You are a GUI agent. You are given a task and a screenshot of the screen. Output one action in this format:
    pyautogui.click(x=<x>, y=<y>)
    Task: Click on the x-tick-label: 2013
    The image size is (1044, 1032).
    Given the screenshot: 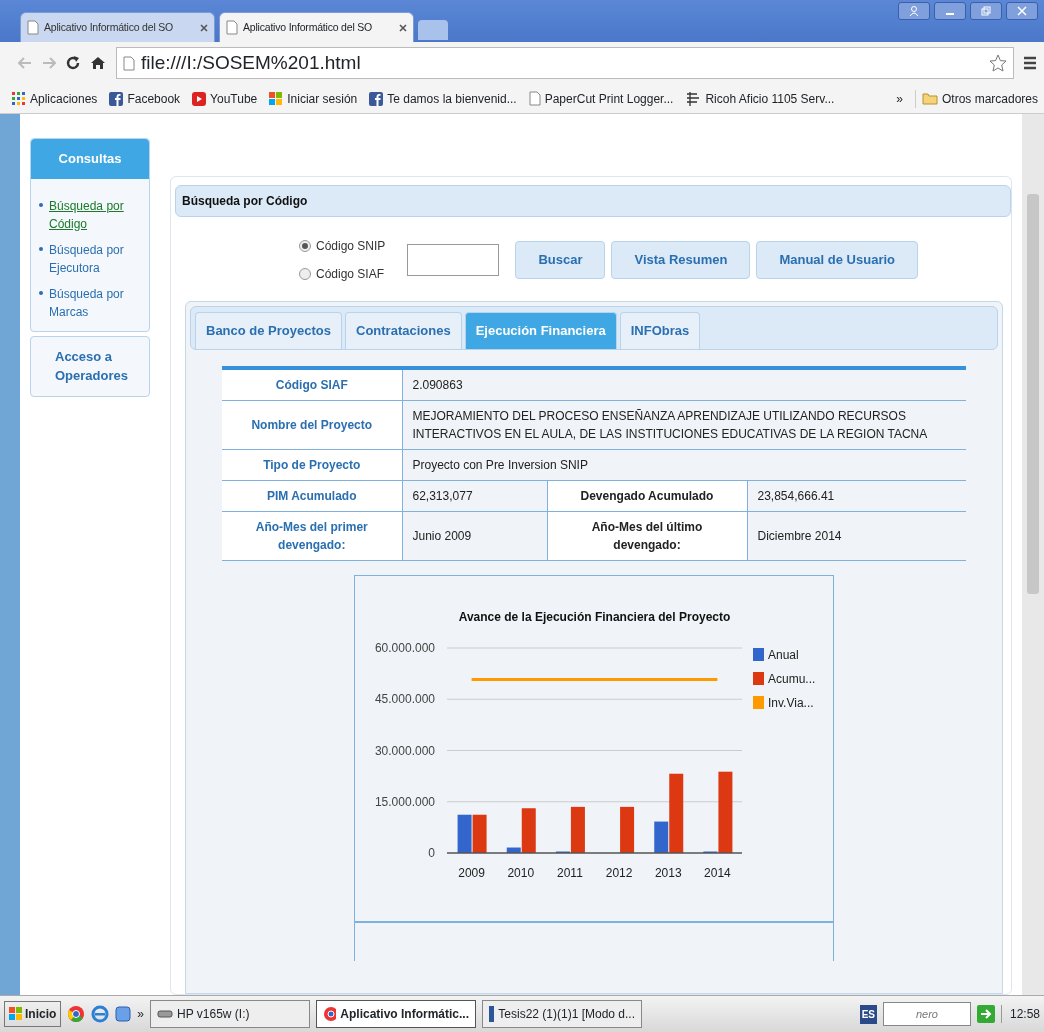 What is the action you would take?
    pyautogui.click(x=668, y=872)
    